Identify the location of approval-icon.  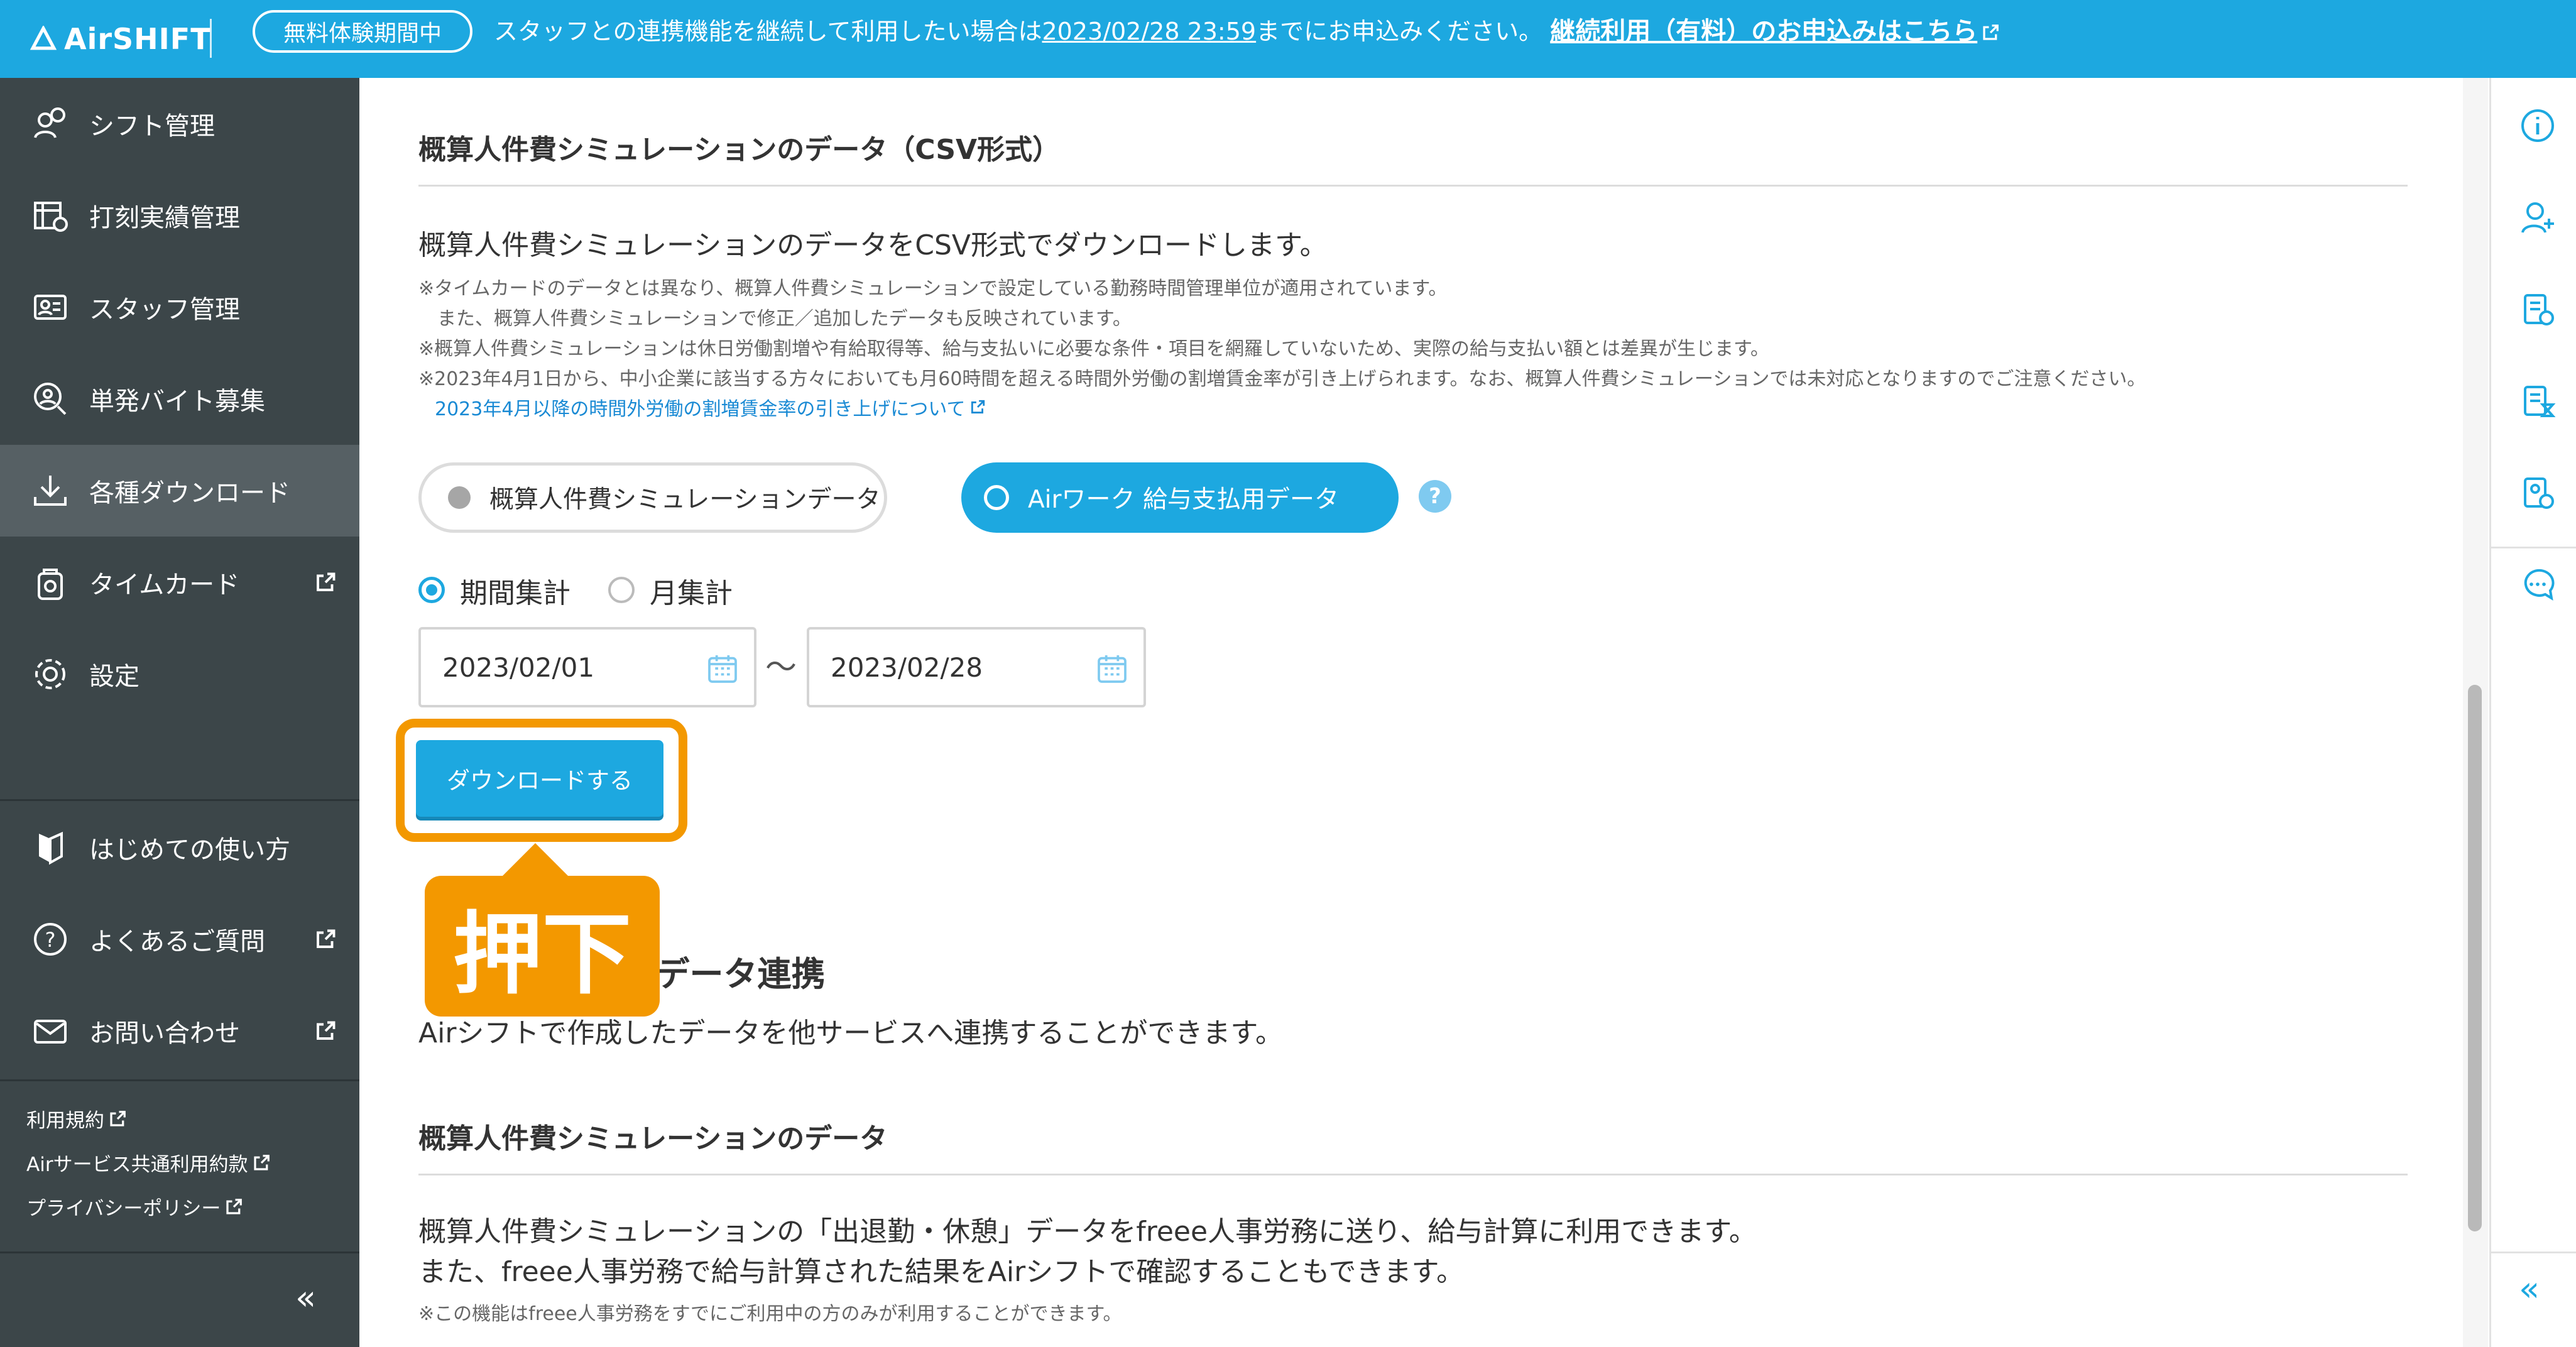
(2538, 492).